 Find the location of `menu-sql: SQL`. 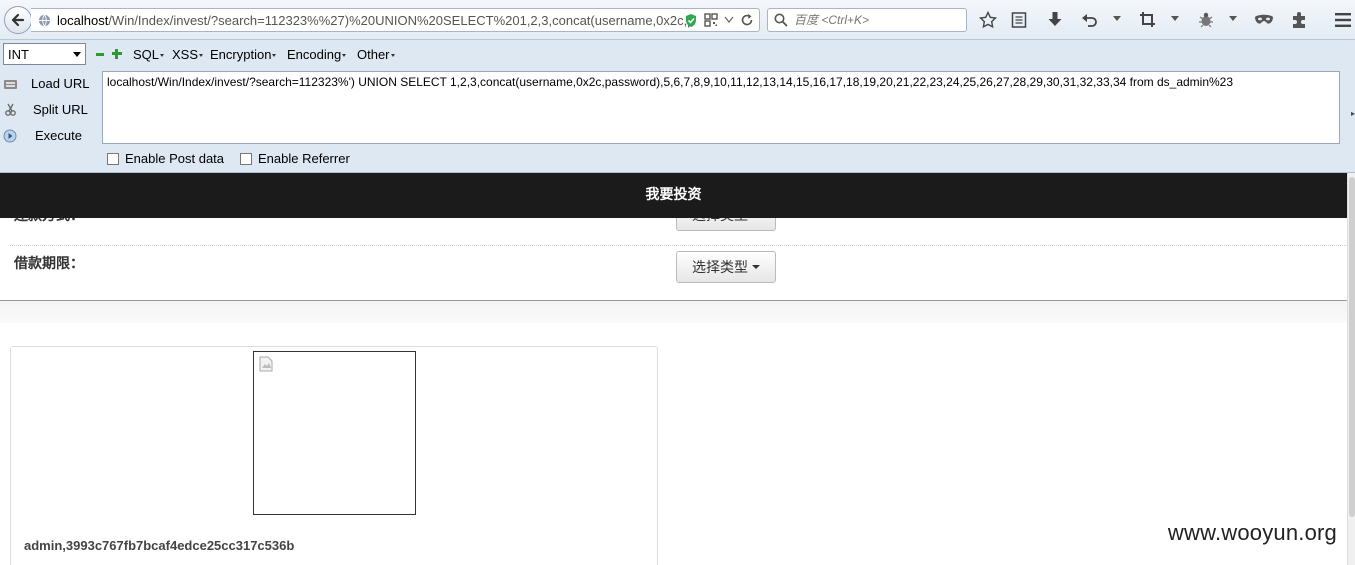

menu-sql: SQL is located at coordinates (149, 54).